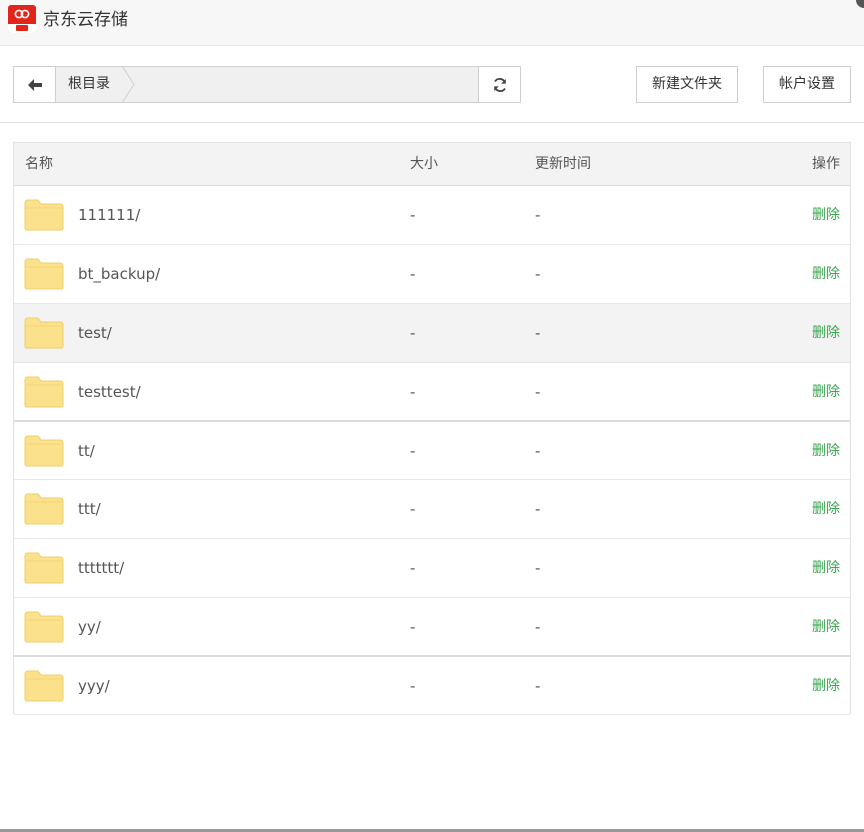 The width and height of the screenshot is (864, 832). Describe the element at coordinates (860, 4) in the screenshot. I see `window-corner-icon` at that location.